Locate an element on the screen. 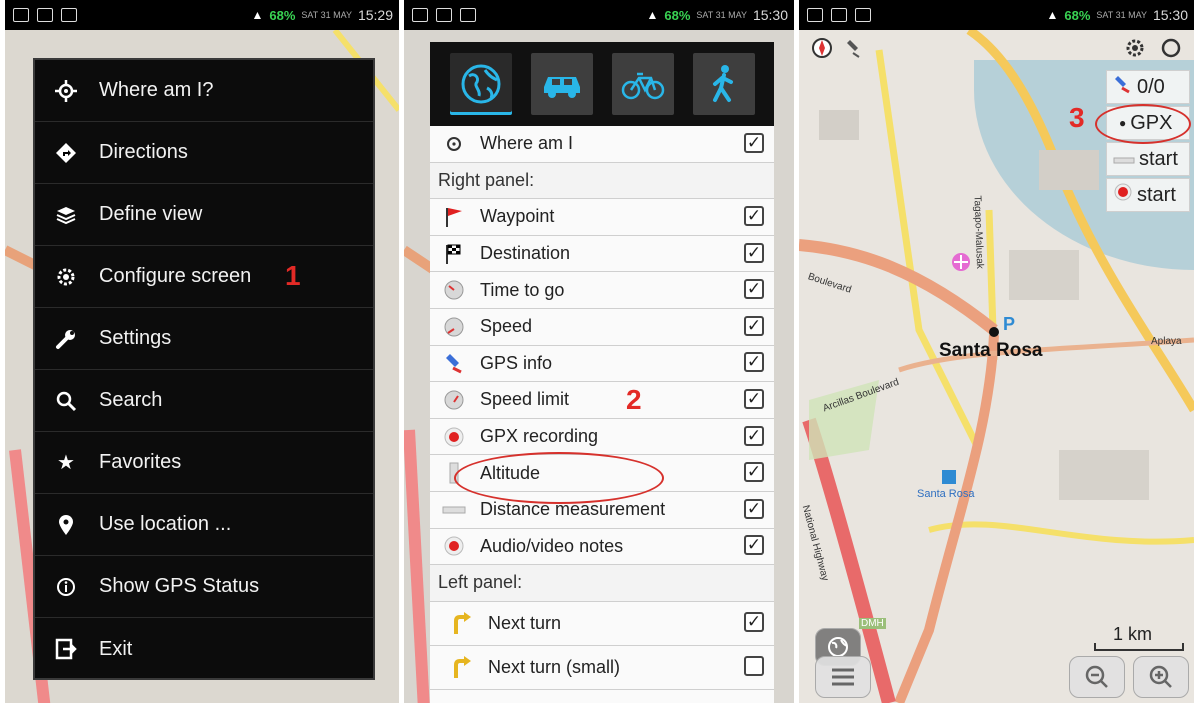 The width and height of the screenshot is (1194, 703). compass-icon is located at coordinates (822, 50).